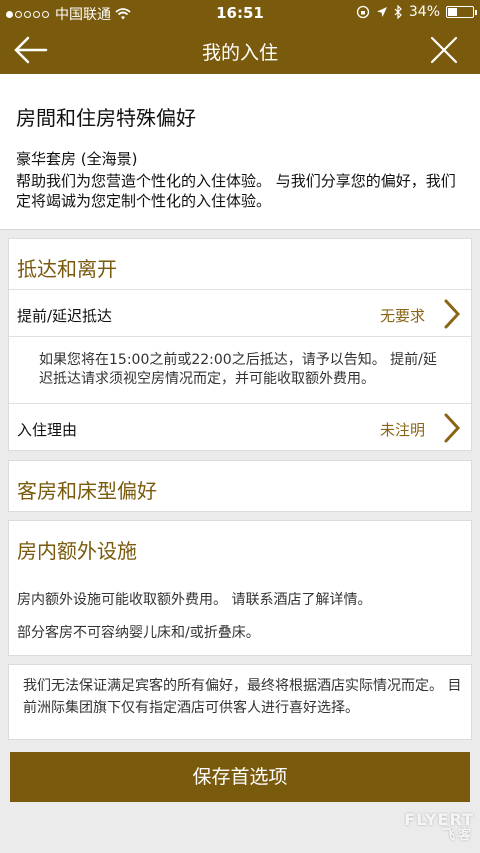  What do you see at coordinates (106, 118) in the screenshot?
I see `intro-heading: 房間和住房特殊偏好` at bounding box center [106, 118].